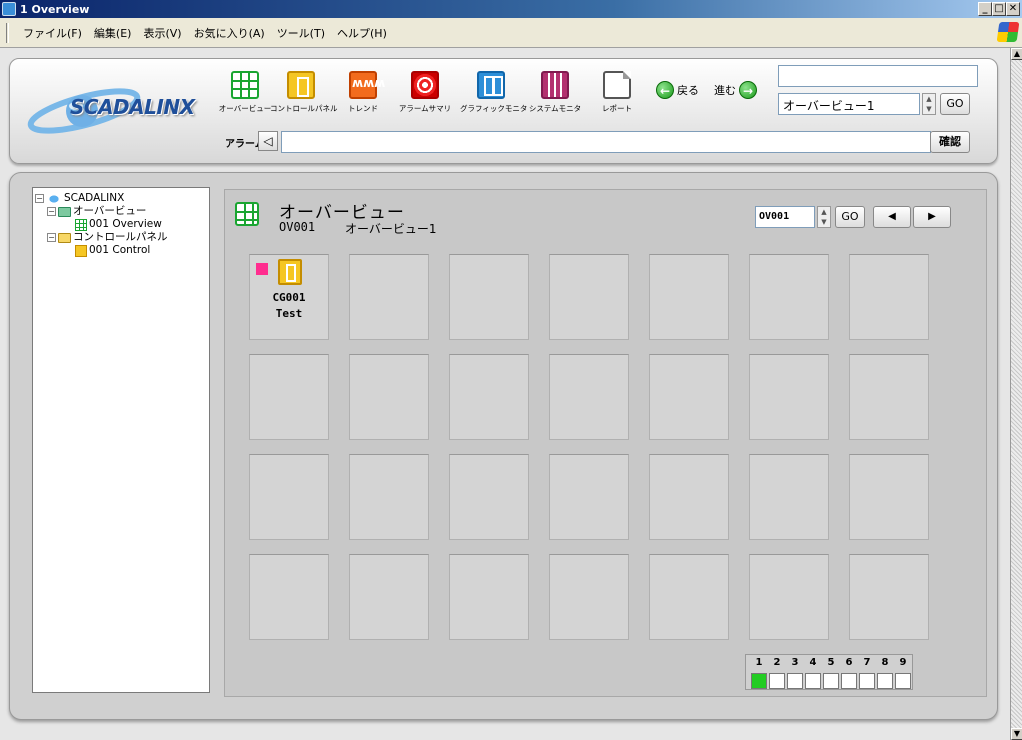 The width and height of the screenshot is (1022, 740). I want to click on page-select: オーバービュー1, so click(849, 104).